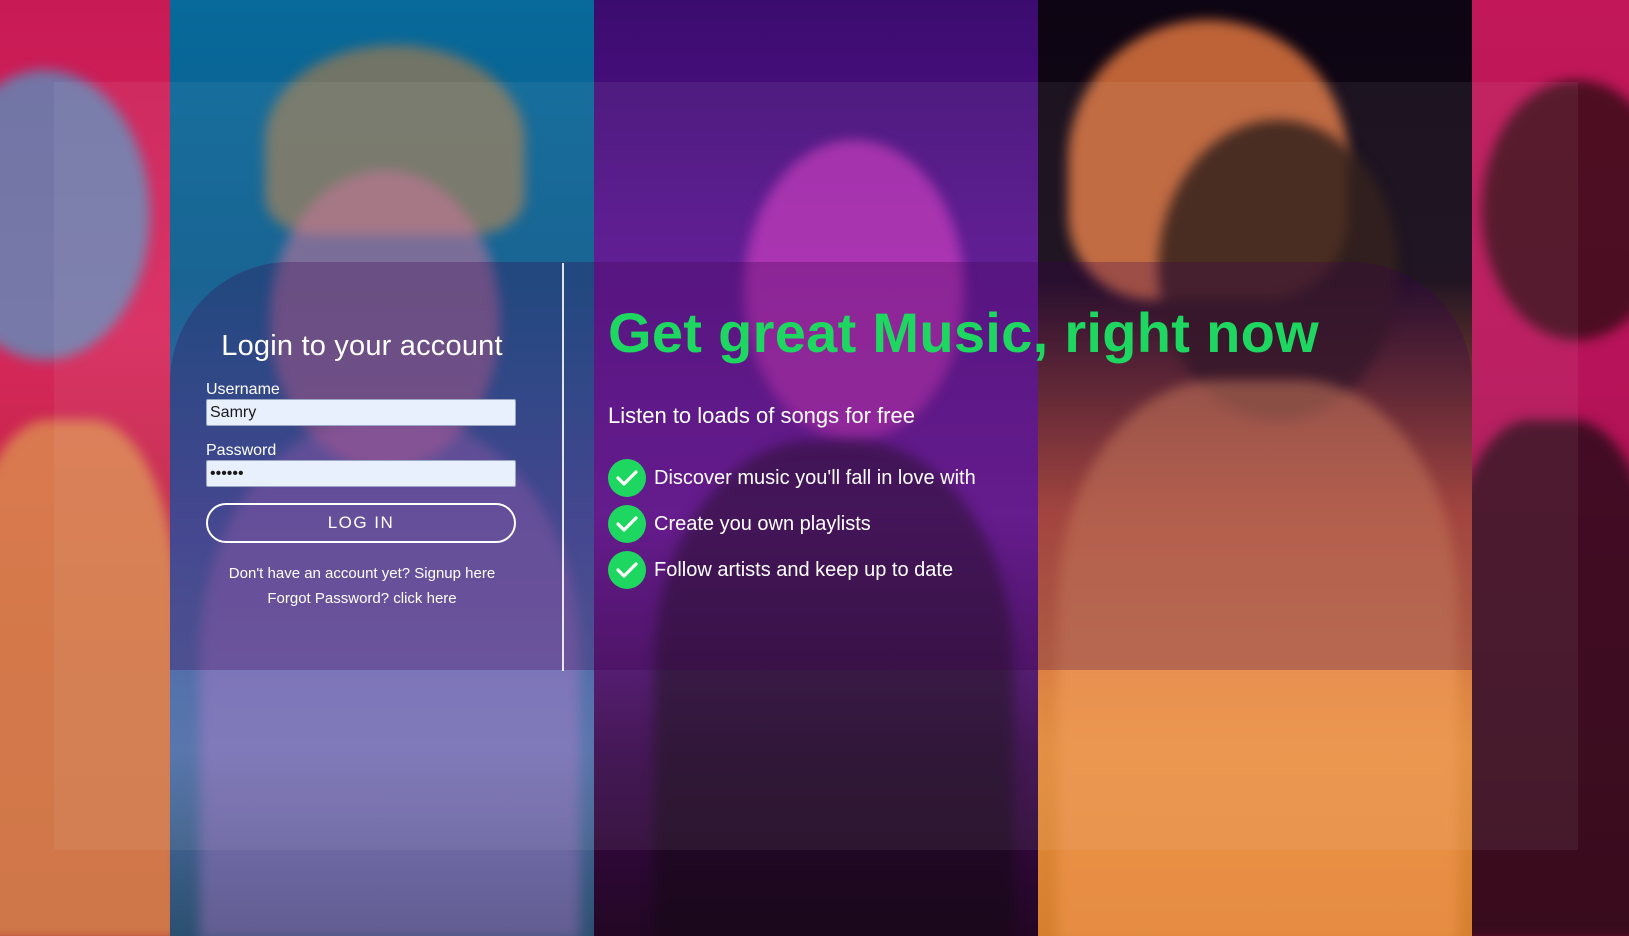 This screenshot has height=936, width=1629. I want to click on feature-label: Create you own playlists, so click(762, 523).